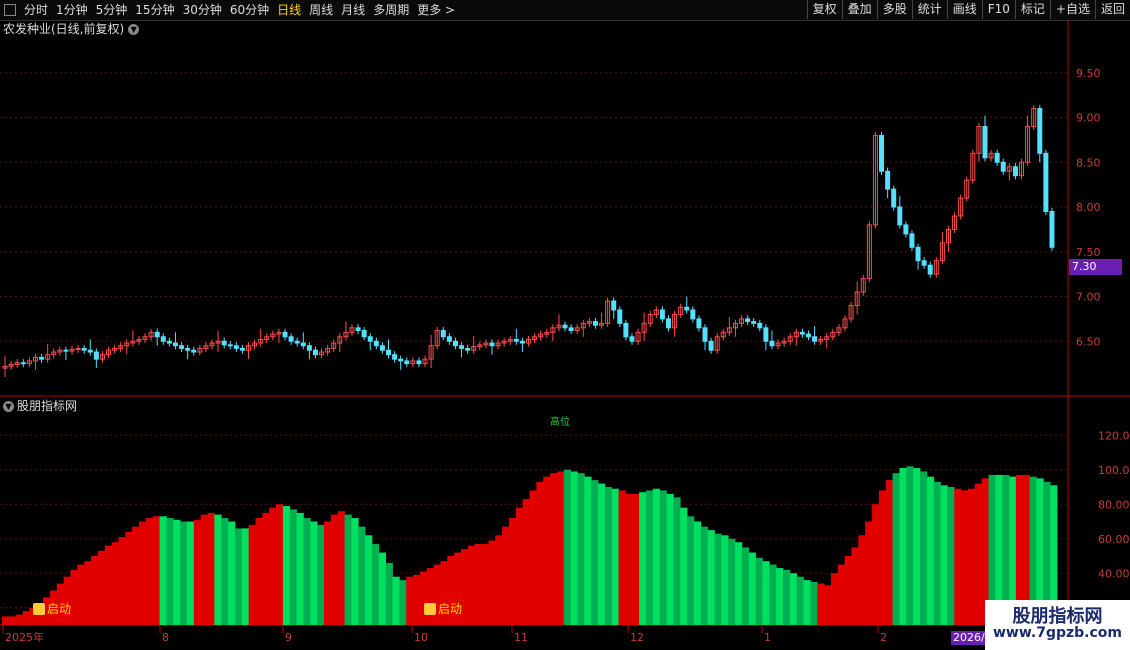  I want to click on date-tick-label: 11, so click(521, 637).